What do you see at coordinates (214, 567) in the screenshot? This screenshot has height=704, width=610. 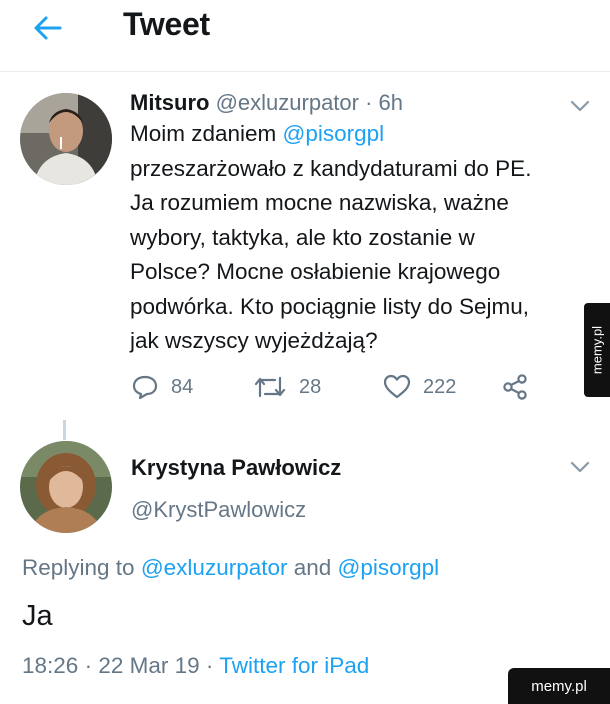 I see `mention-link: @exluzurpator` at bounding box center [214, 567].